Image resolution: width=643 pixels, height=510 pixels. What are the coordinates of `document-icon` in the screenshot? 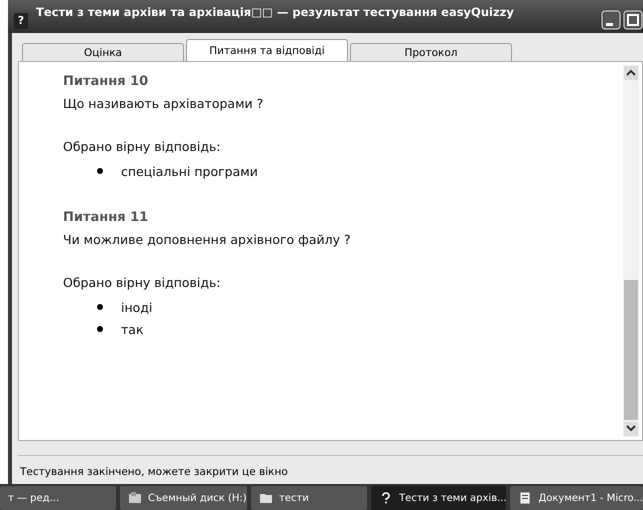 It's located at (525, 498).